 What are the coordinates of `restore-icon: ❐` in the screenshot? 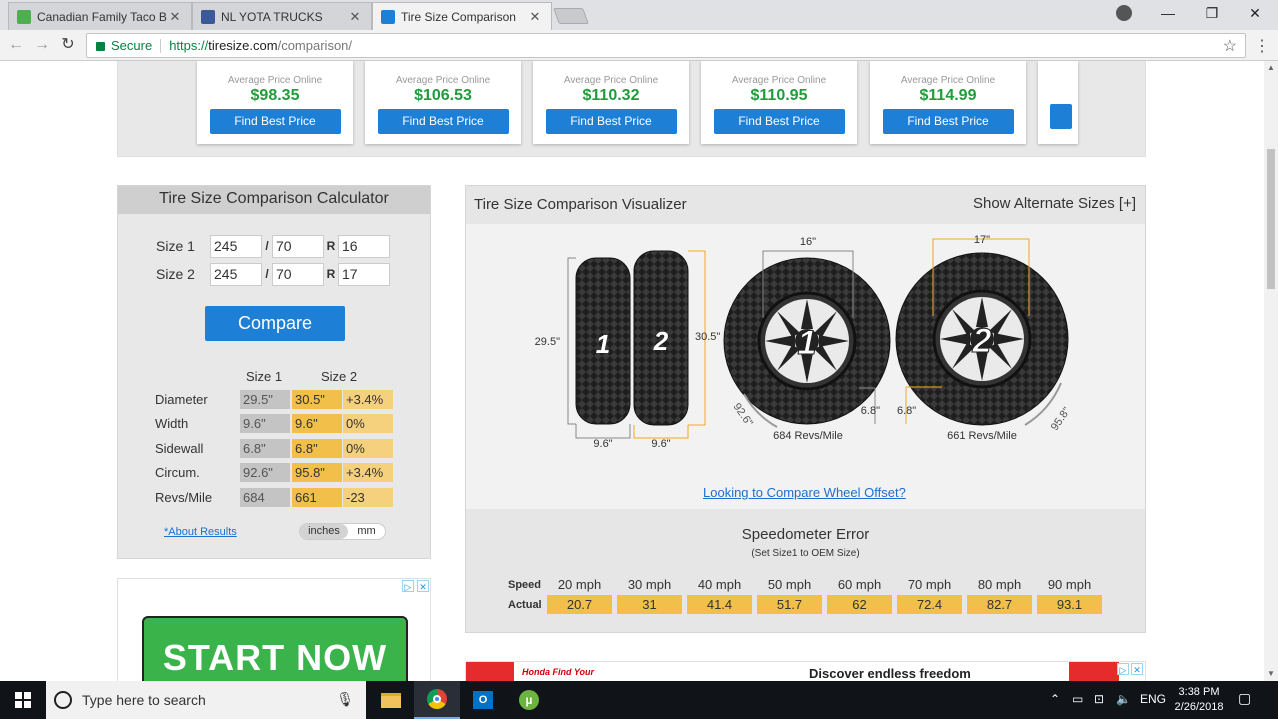 It's located at (1212, 14).